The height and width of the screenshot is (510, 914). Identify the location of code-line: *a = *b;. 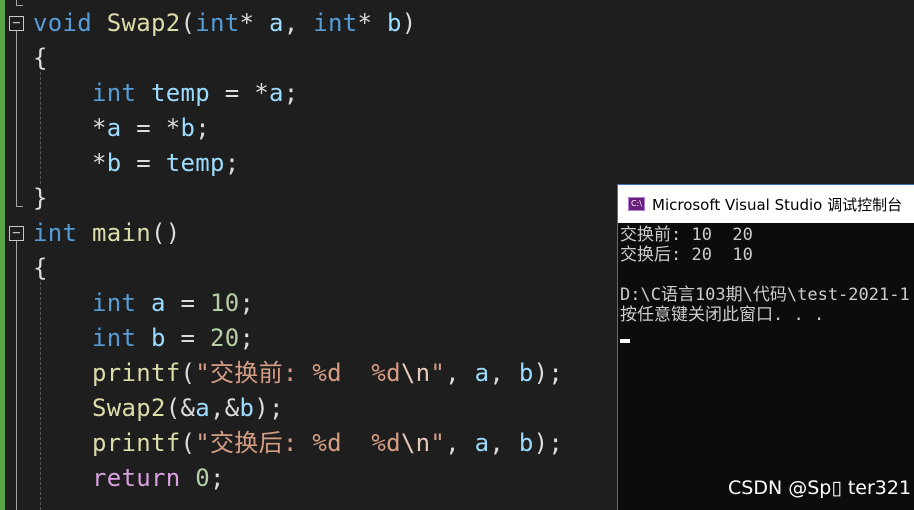
(121, 128).